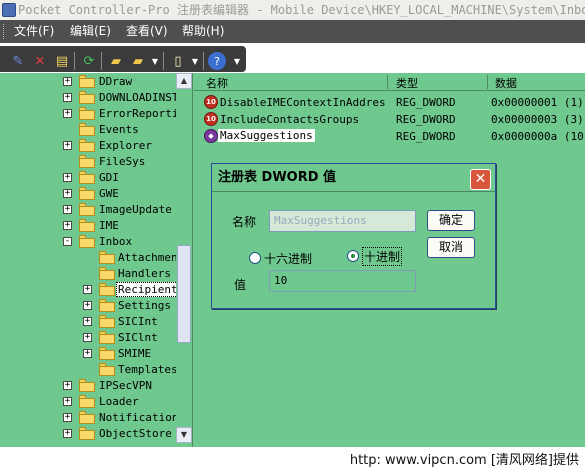 The height and width of the screenshot is (467, 585). I want to click on tree-item: + DOWNLOADINSTA, so click(92, 98).